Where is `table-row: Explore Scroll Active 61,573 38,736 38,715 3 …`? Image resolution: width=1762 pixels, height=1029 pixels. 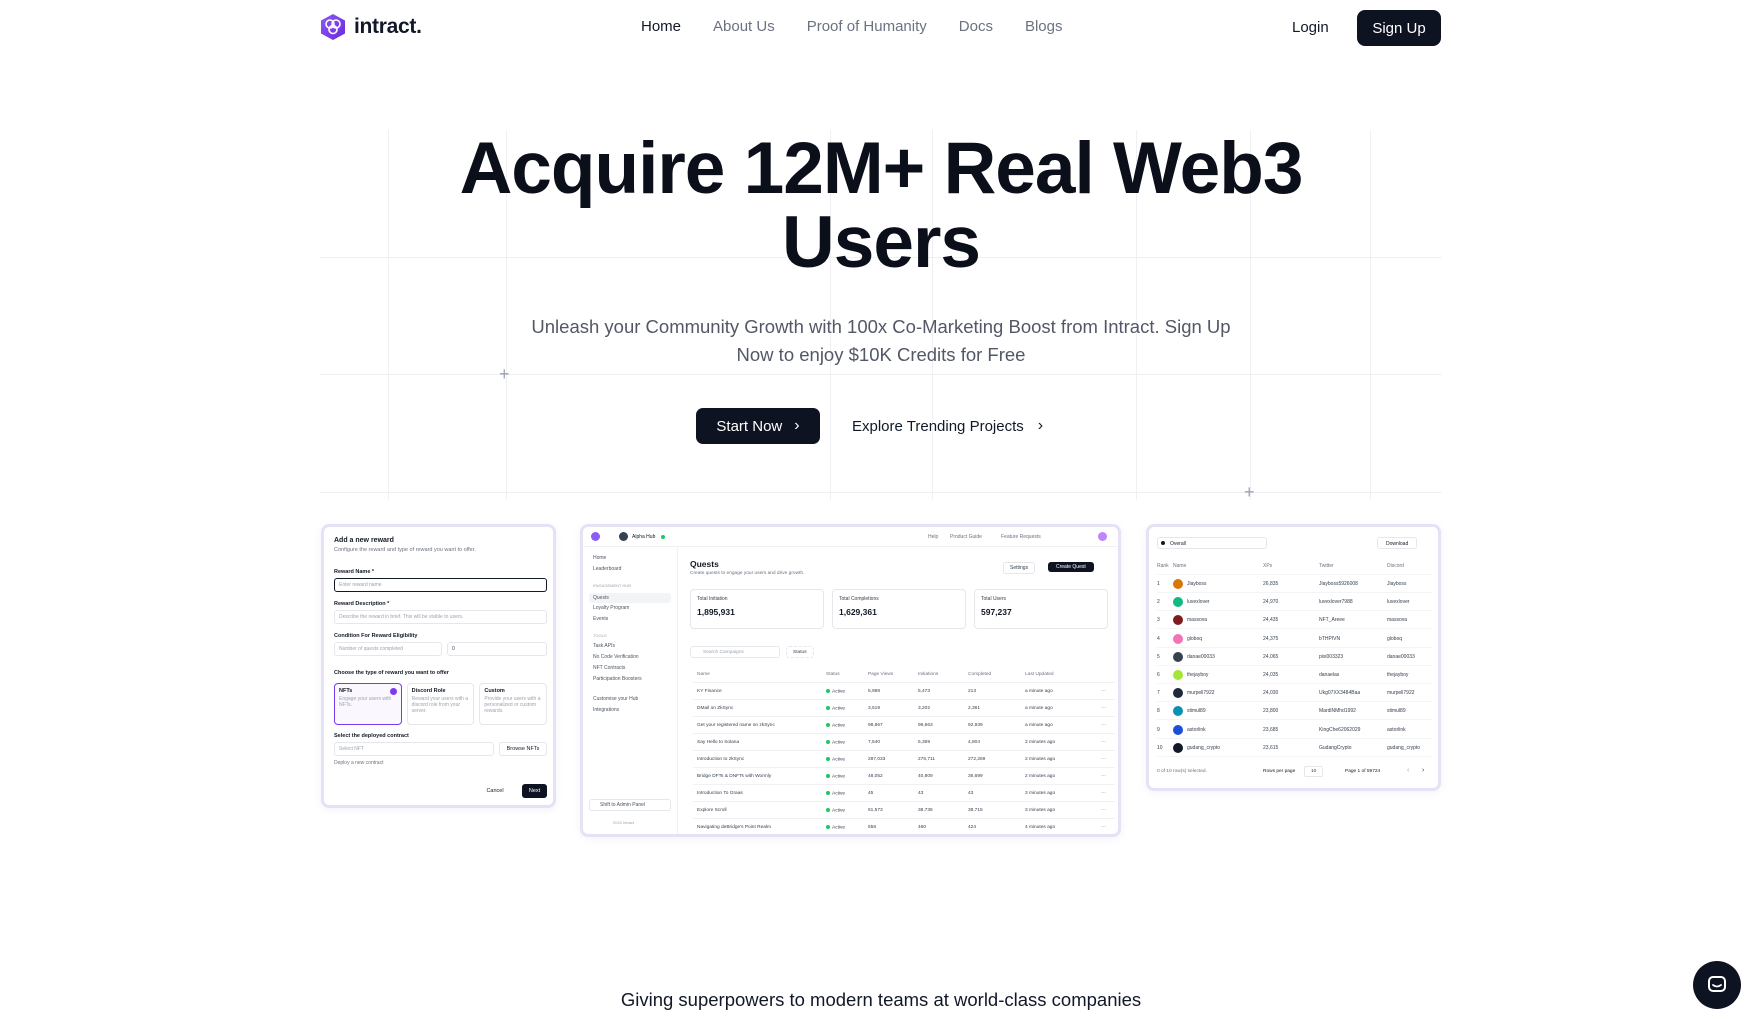
table-row: Explore Scroll Active 61,573 38,736 38,715 3 … is located at coordinates (904, 810).